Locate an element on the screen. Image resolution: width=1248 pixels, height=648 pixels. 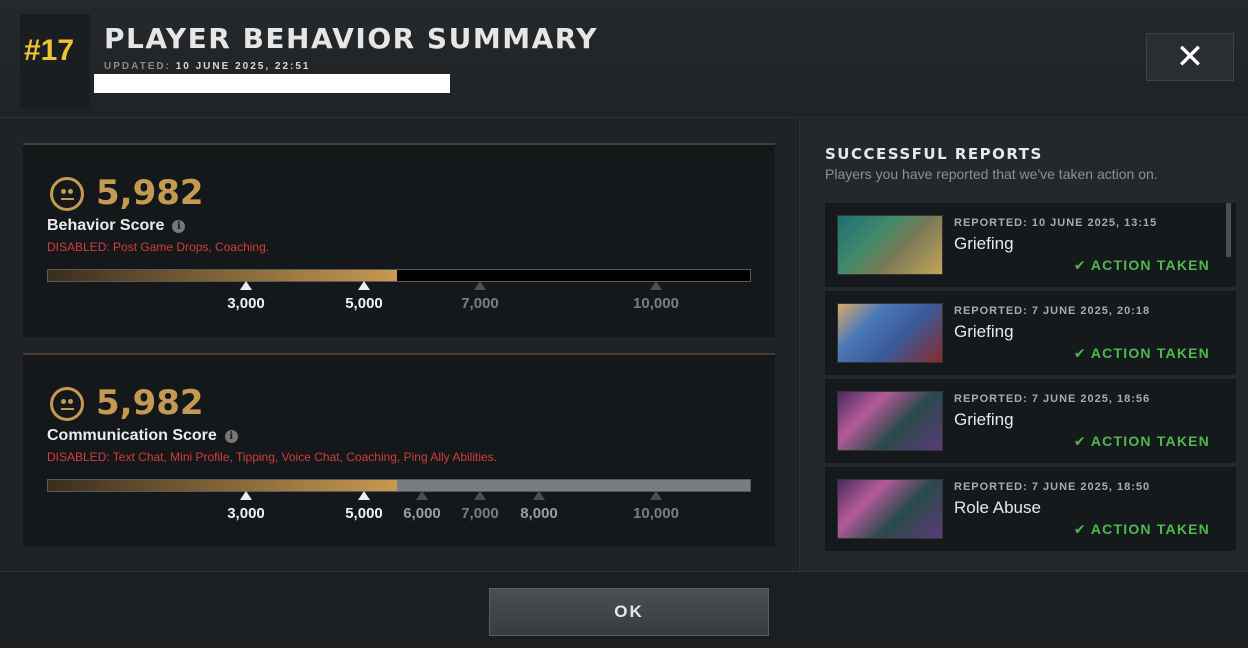
tick-label: 8,000 is located at coordinates (539, 513).